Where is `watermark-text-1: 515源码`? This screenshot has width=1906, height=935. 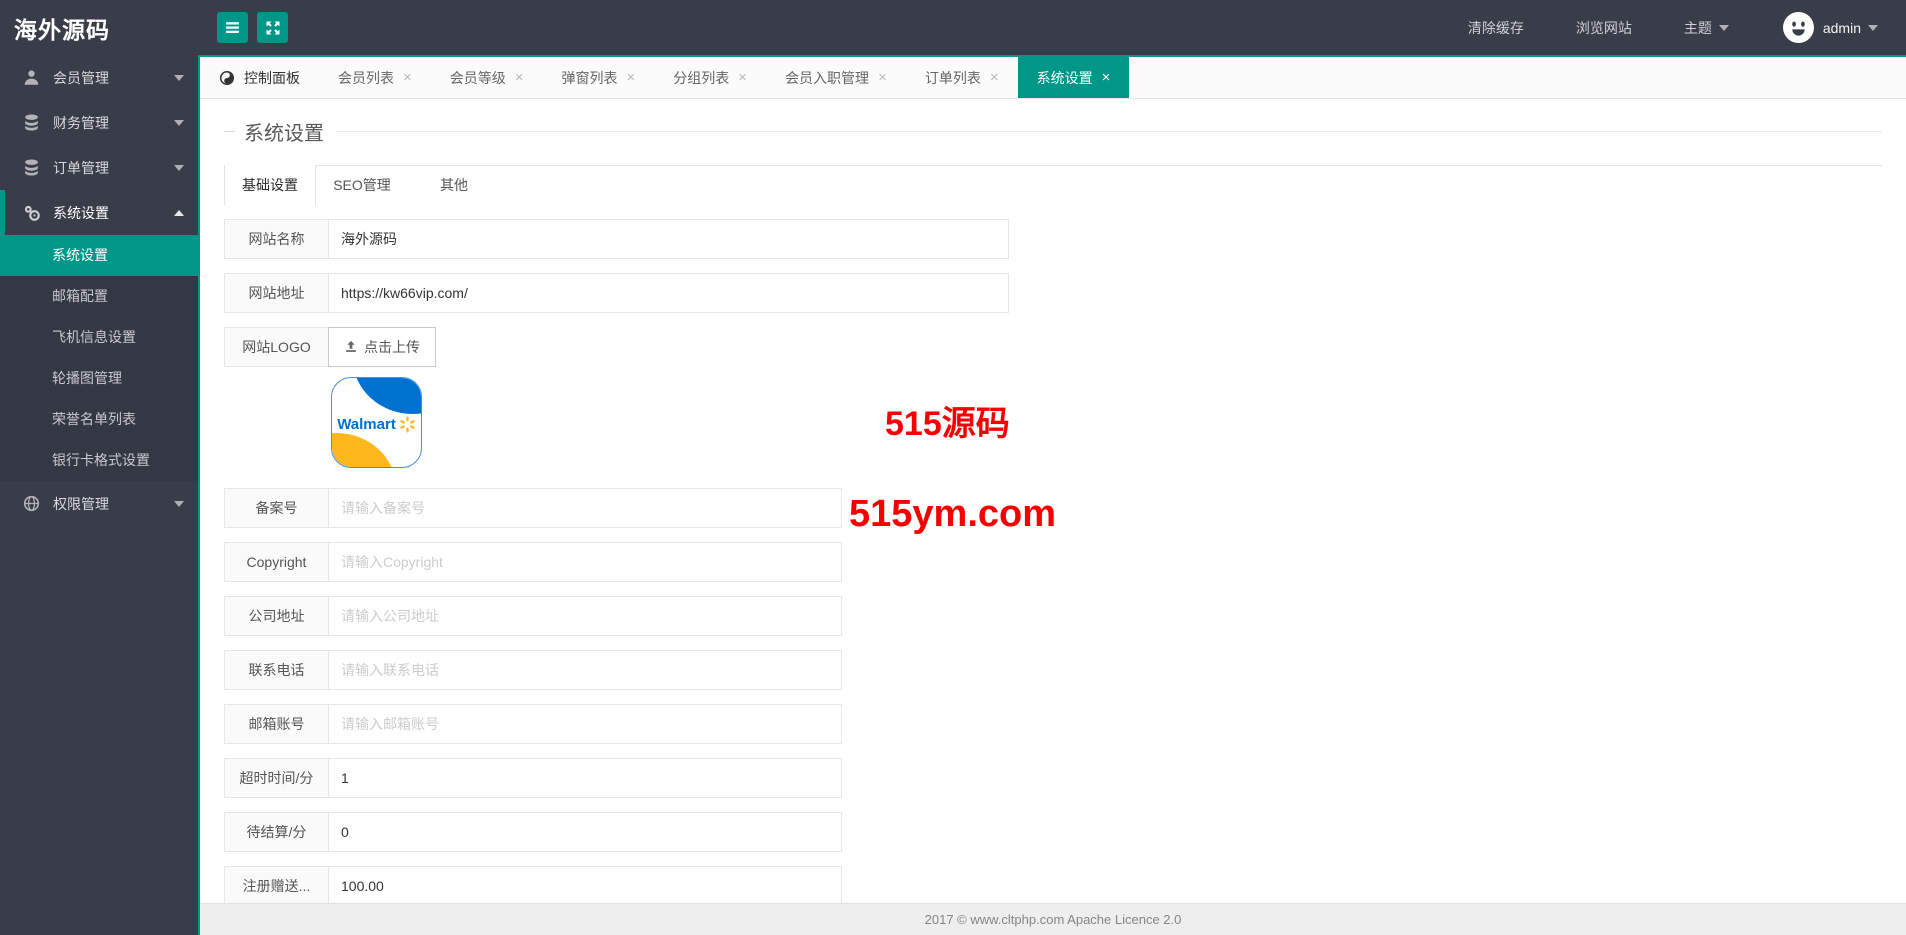
watermark-text-1: 515源码 is located at coordinates (947, 424).